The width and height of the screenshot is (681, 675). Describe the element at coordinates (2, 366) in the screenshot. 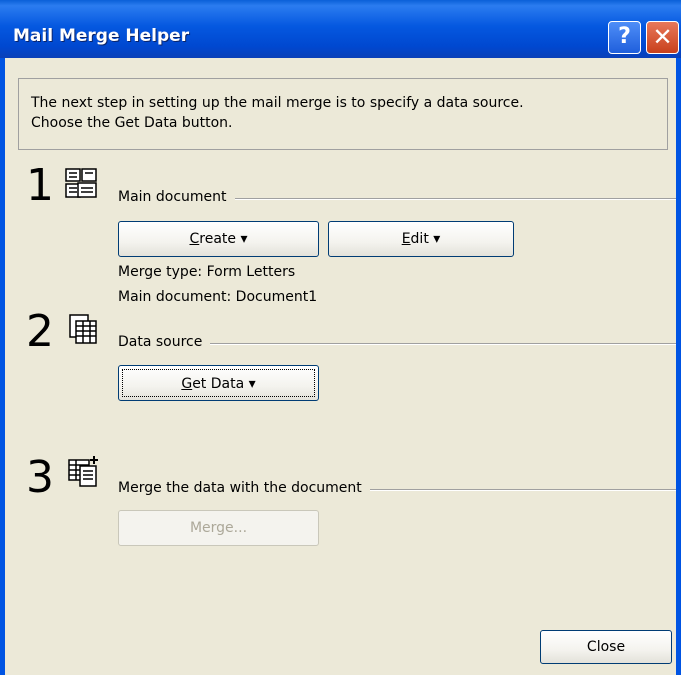

I see `window-frame-left` at that location.